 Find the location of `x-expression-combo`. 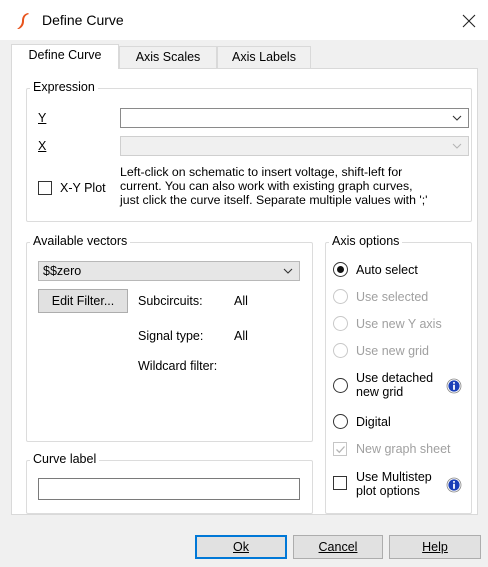

x-expression-combo is located at coordinates (294, 146).